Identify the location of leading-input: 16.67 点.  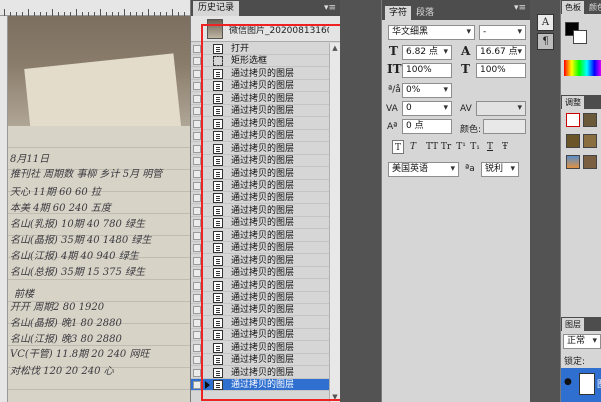
(501, 52).